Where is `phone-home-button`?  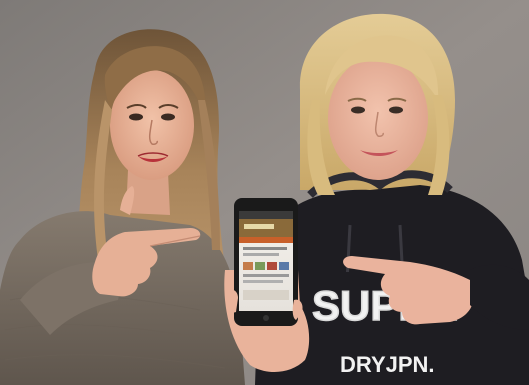
phone-home-button is located at coordinates (266, 318).